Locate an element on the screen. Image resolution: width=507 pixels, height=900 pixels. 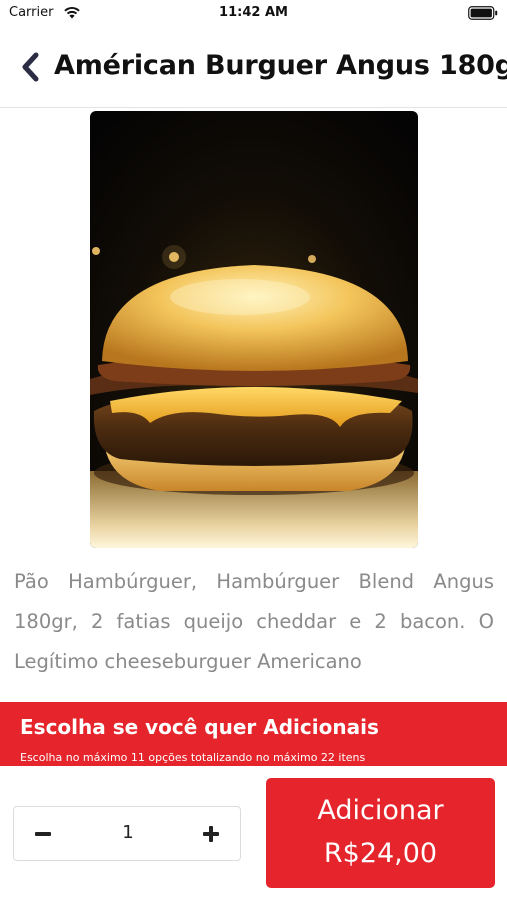
decrease-quantity-button is located at coordinates (43, 834).